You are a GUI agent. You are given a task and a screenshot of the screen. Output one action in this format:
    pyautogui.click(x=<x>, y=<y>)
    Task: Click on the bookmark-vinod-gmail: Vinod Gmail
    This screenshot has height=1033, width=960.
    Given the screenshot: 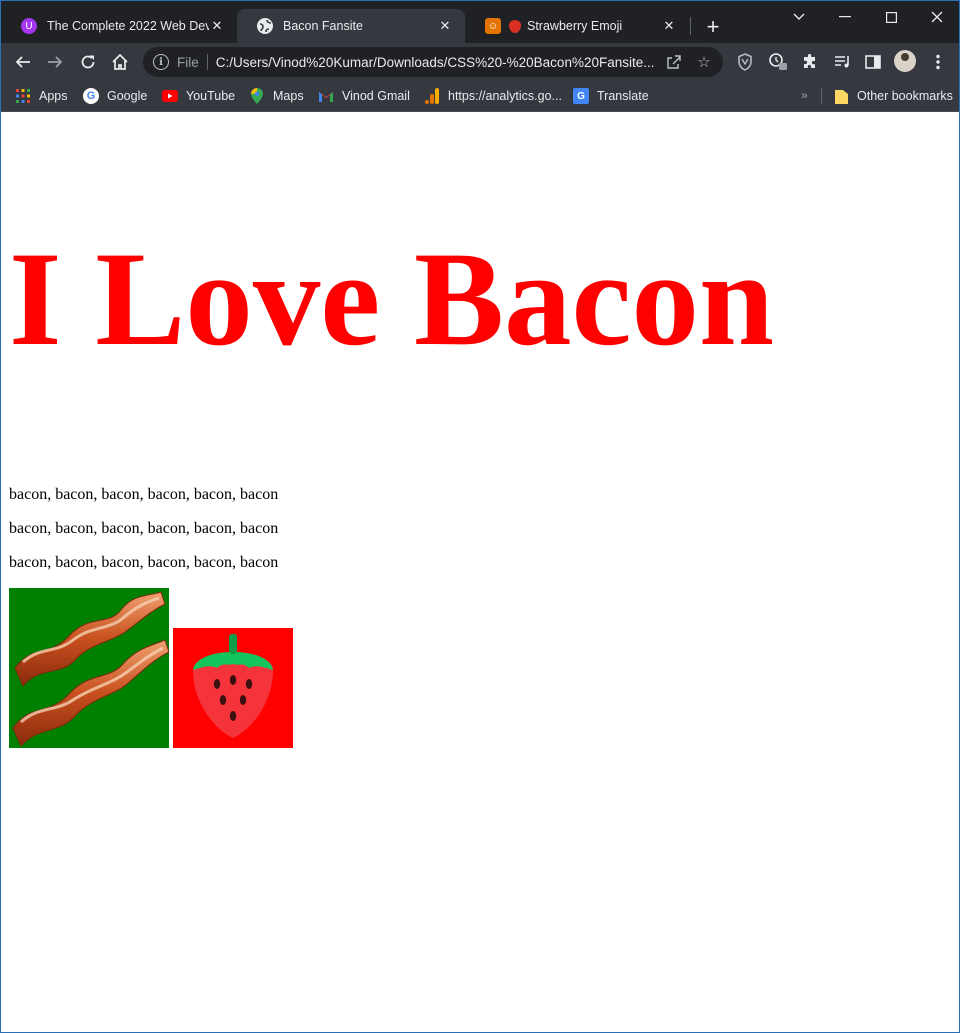 What is the action you would take?
    pyautogui.click(x=364, y=96)
    